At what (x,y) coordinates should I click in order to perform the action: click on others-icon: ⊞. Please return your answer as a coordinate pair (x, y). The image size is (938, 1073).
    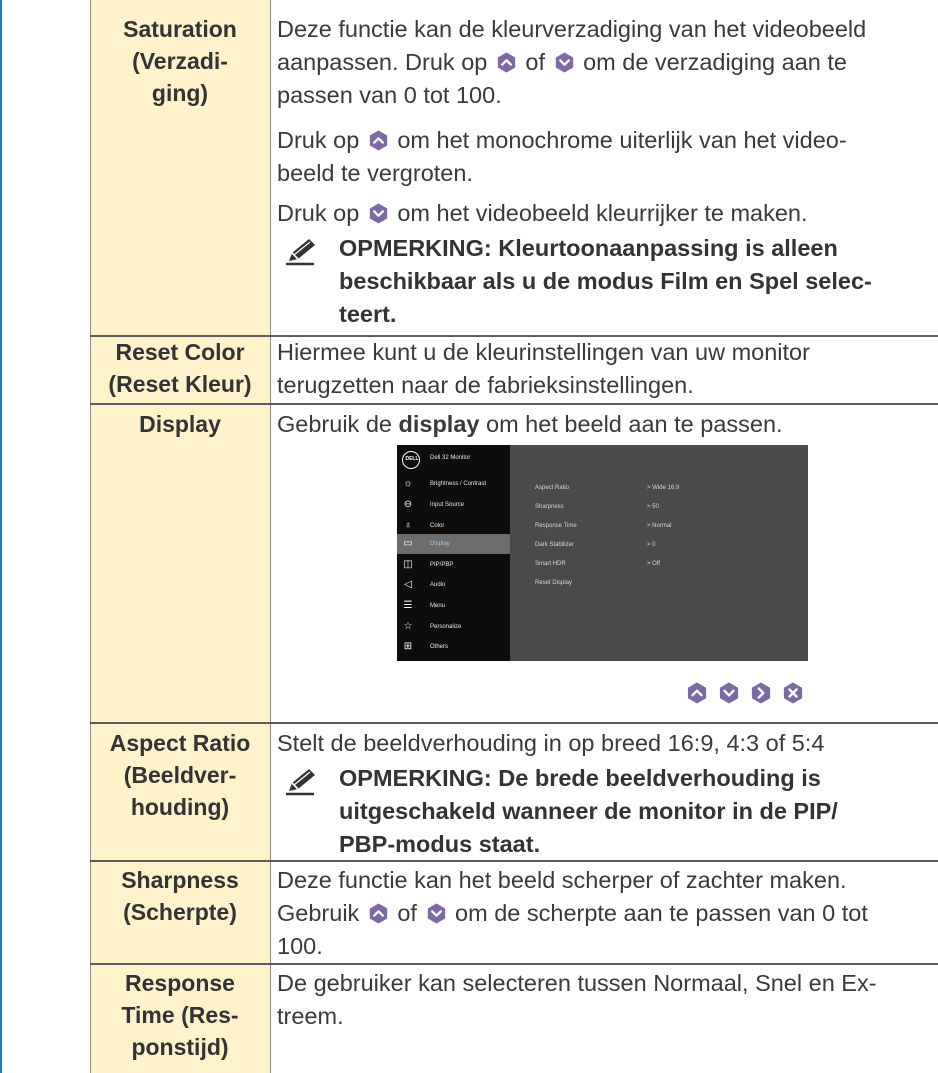
    Looking at the image, I should click on (408, 646).